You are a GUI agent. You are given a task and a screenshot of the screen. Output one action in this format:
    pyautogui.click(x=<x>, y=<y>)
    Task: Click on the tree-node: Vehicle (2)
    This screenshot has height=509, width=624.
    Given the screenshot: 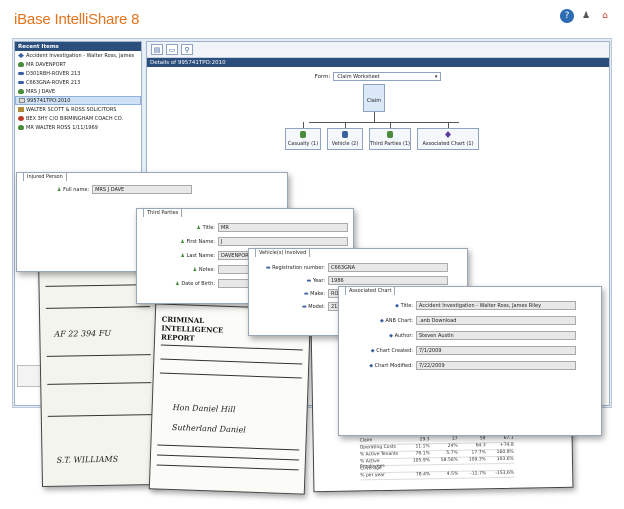 What is the action you would take?
    pyautogui.click(x=345, y=139)
    